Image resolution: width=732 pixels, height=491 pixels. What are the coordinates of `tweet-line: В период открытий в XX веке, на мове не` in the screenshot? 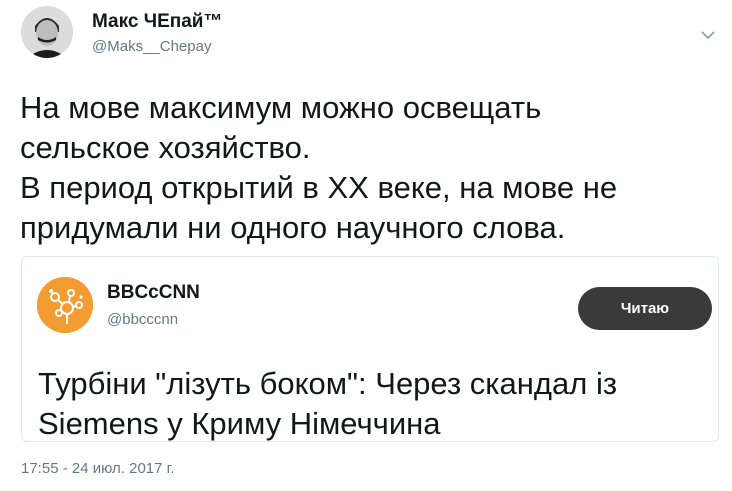 It's located at (319, 187).